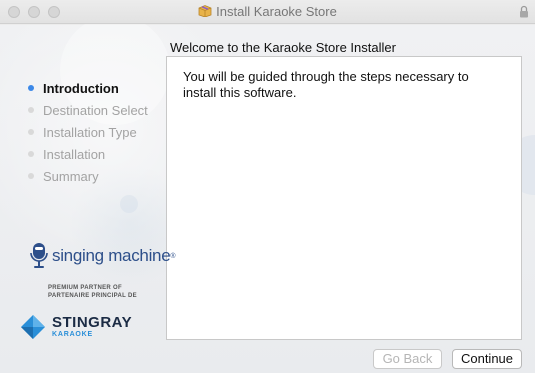  Describe the element at coordinates (524, 11) in the screenshot. I see `lock-icon` at that location.